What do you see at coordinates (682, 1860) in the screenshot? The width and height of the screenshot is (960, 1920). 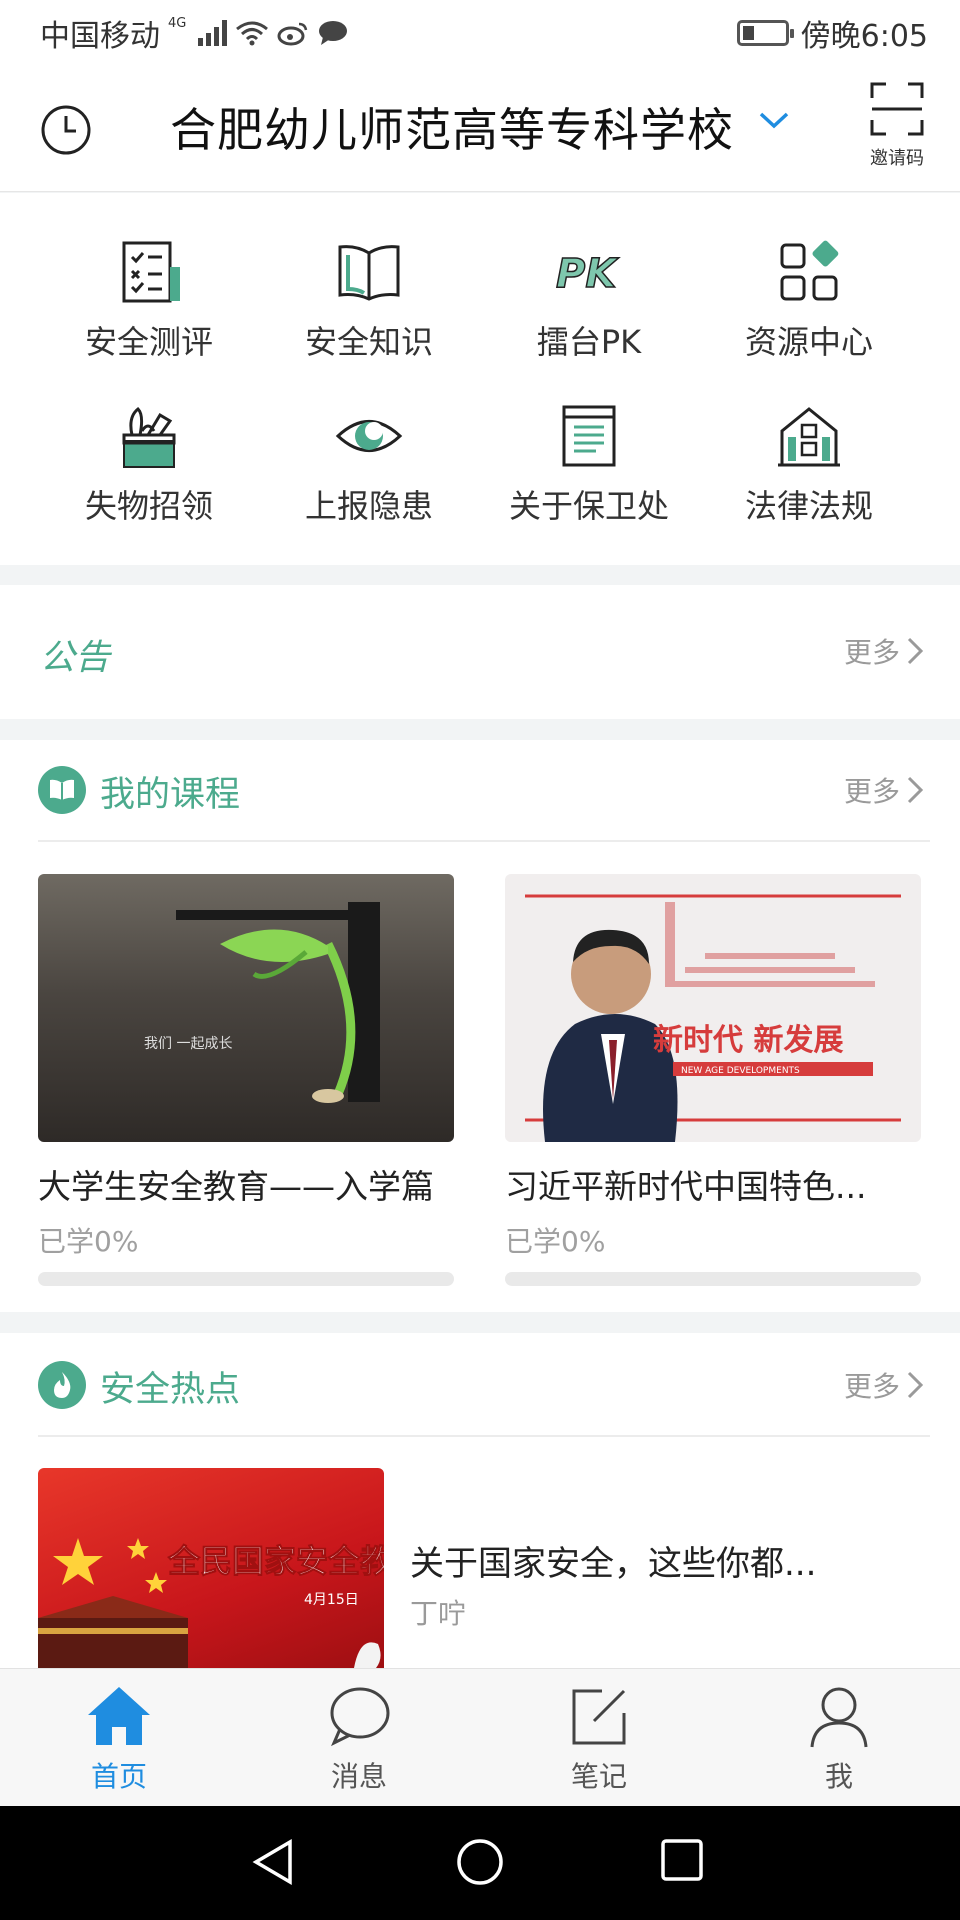 I see `recent-apps-icon` at bounding box center [682, 1860].